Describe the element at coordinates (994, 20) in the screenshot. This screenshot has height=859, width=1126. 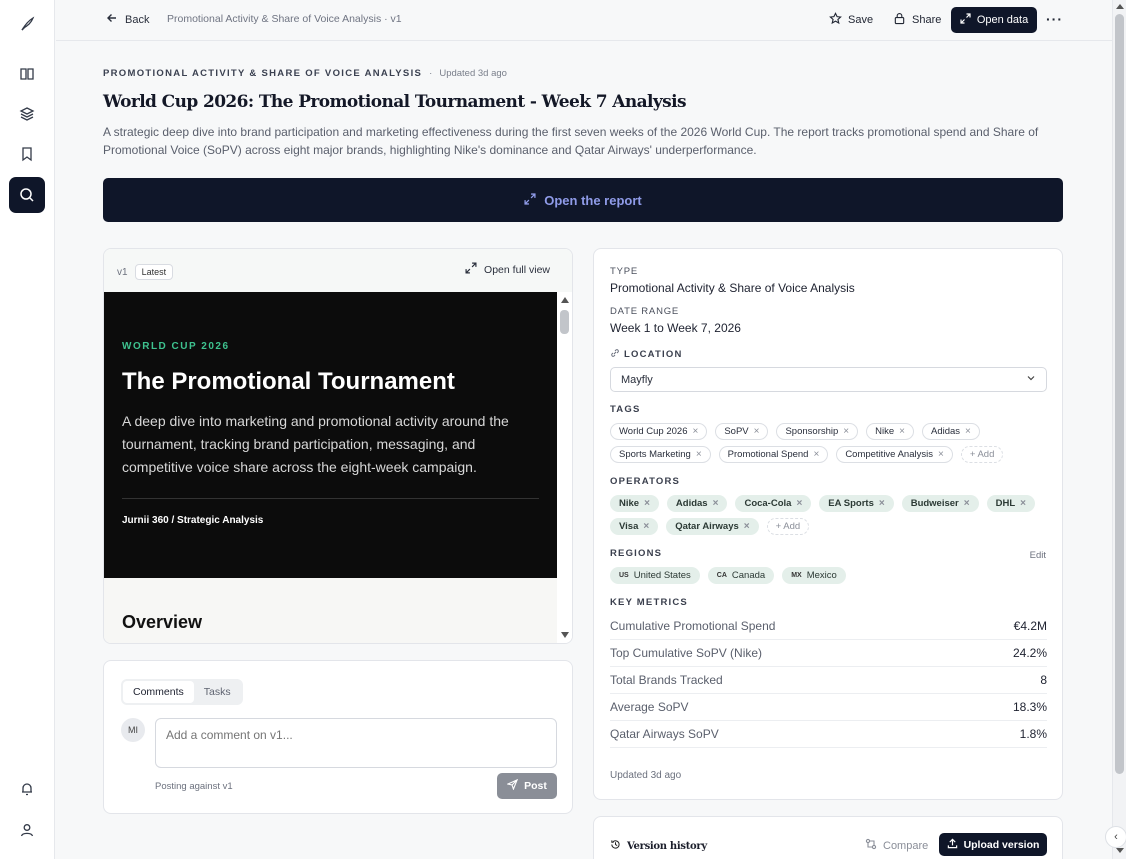
I see `open-data-button: Open data` at that location.